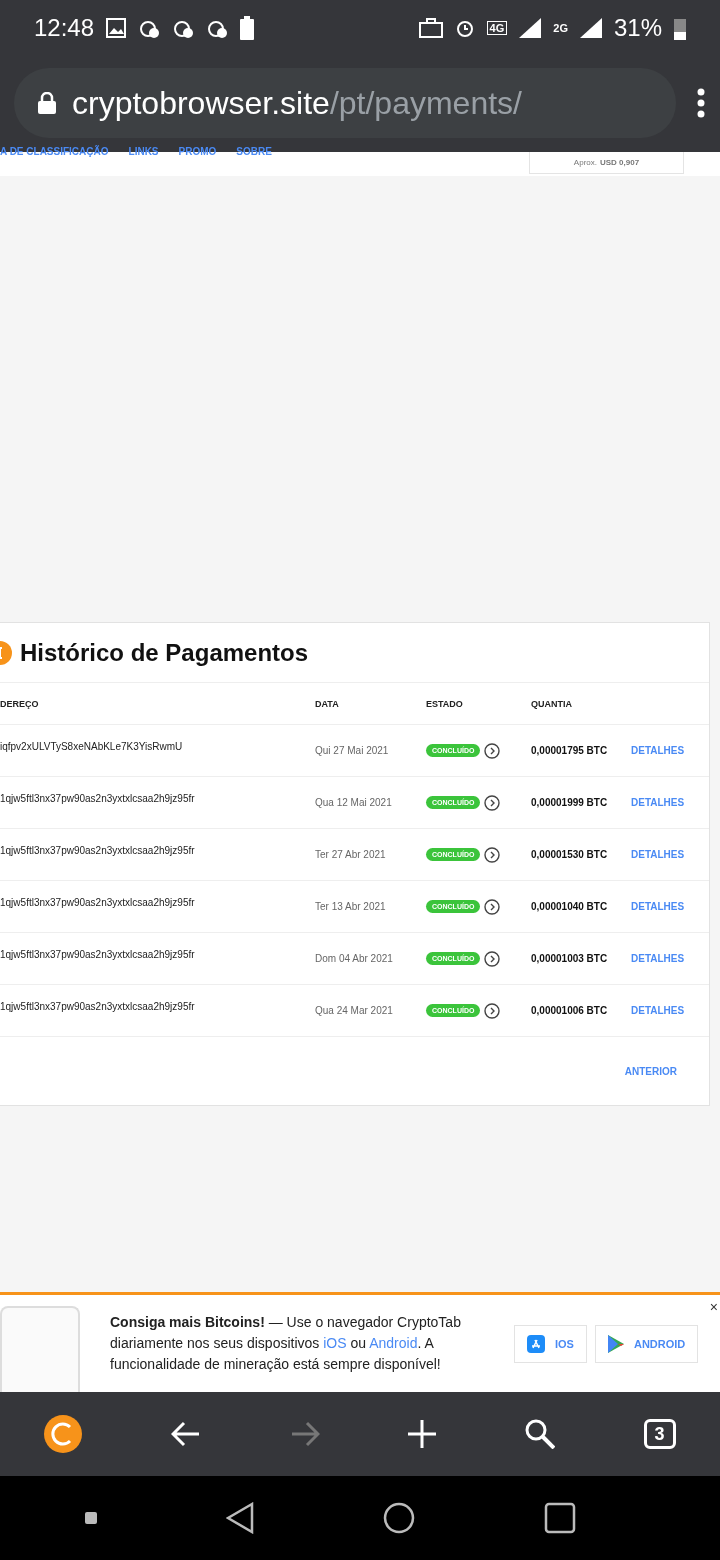 The image size is (720, 1560). Describe the element at coordinates (425, 102) in the screenshot. I see `url-path: /pt/payments/` at that location.